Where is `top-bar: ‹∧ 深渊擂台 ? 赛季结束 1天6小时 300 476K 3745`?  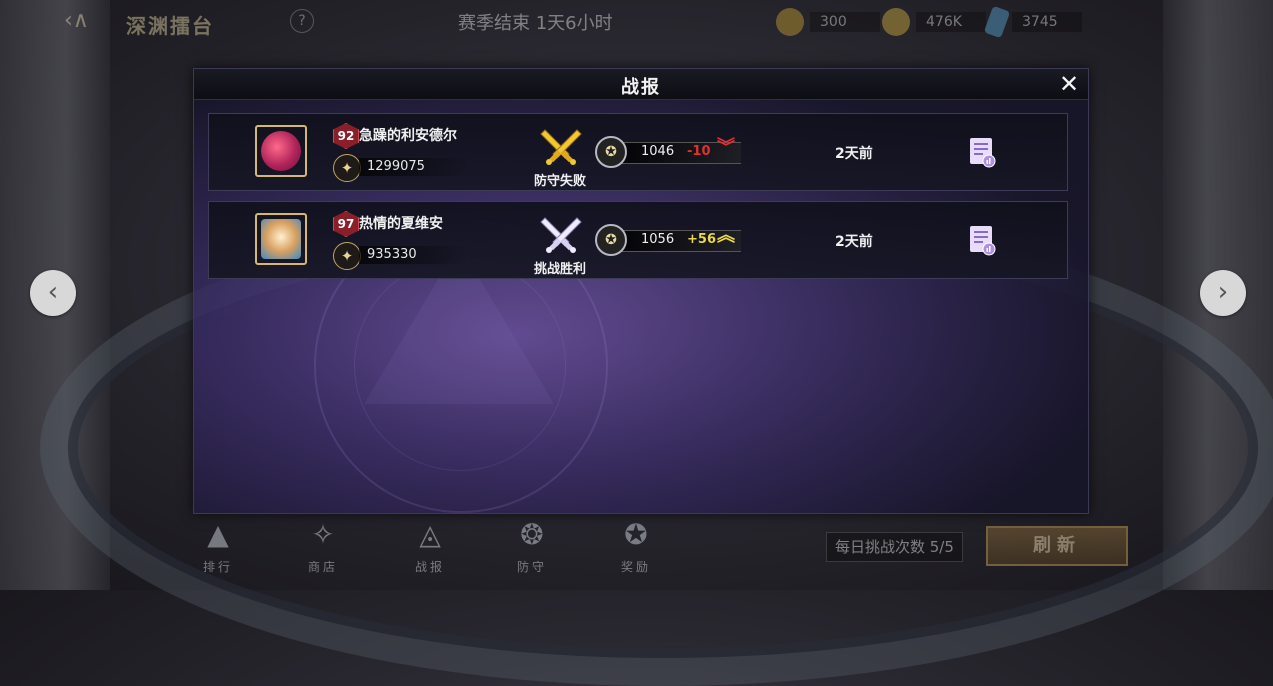 top-bar: ‹∧ 深渊擂台 ? 赛季结束 1天6小时 300 476K 3745 is located at coordinates (636, 23).